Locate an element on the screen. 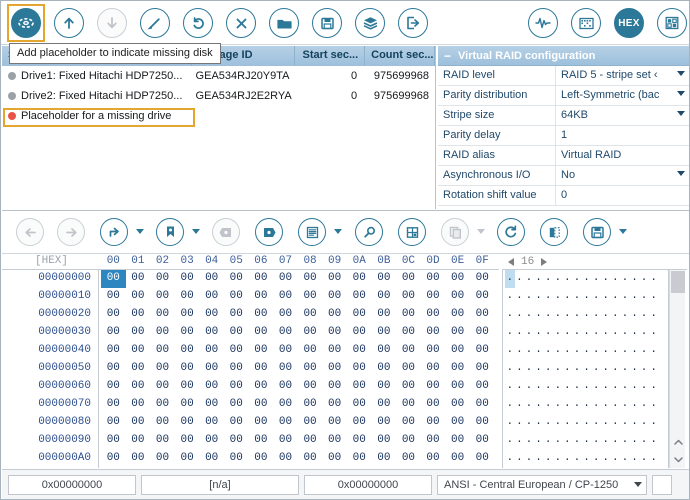 The height and width of the screenshot is (500, 690). next-block-button is located at coordinates (269, 232).